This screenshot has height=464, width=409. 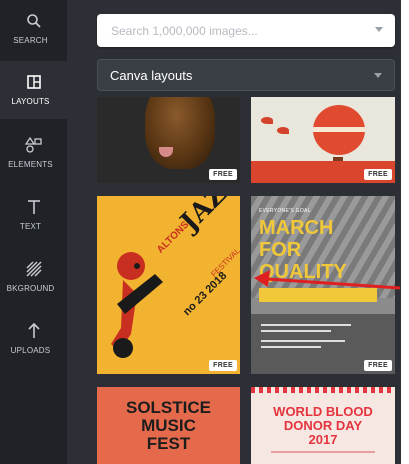 I want to click on search-input, so click(x=239, y=30).